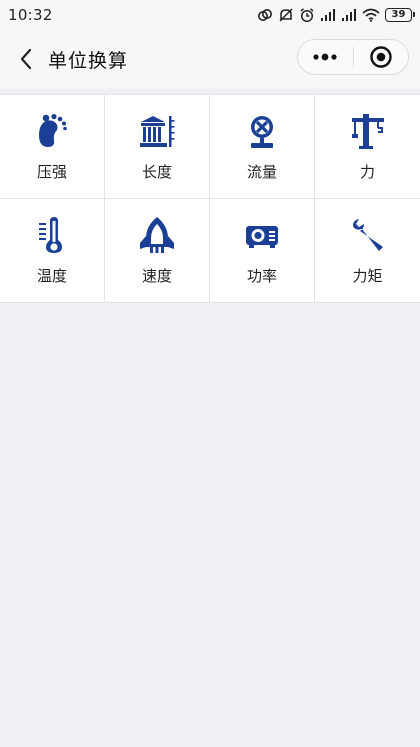  I want to click on category-label: 温度, so click(51, 276).